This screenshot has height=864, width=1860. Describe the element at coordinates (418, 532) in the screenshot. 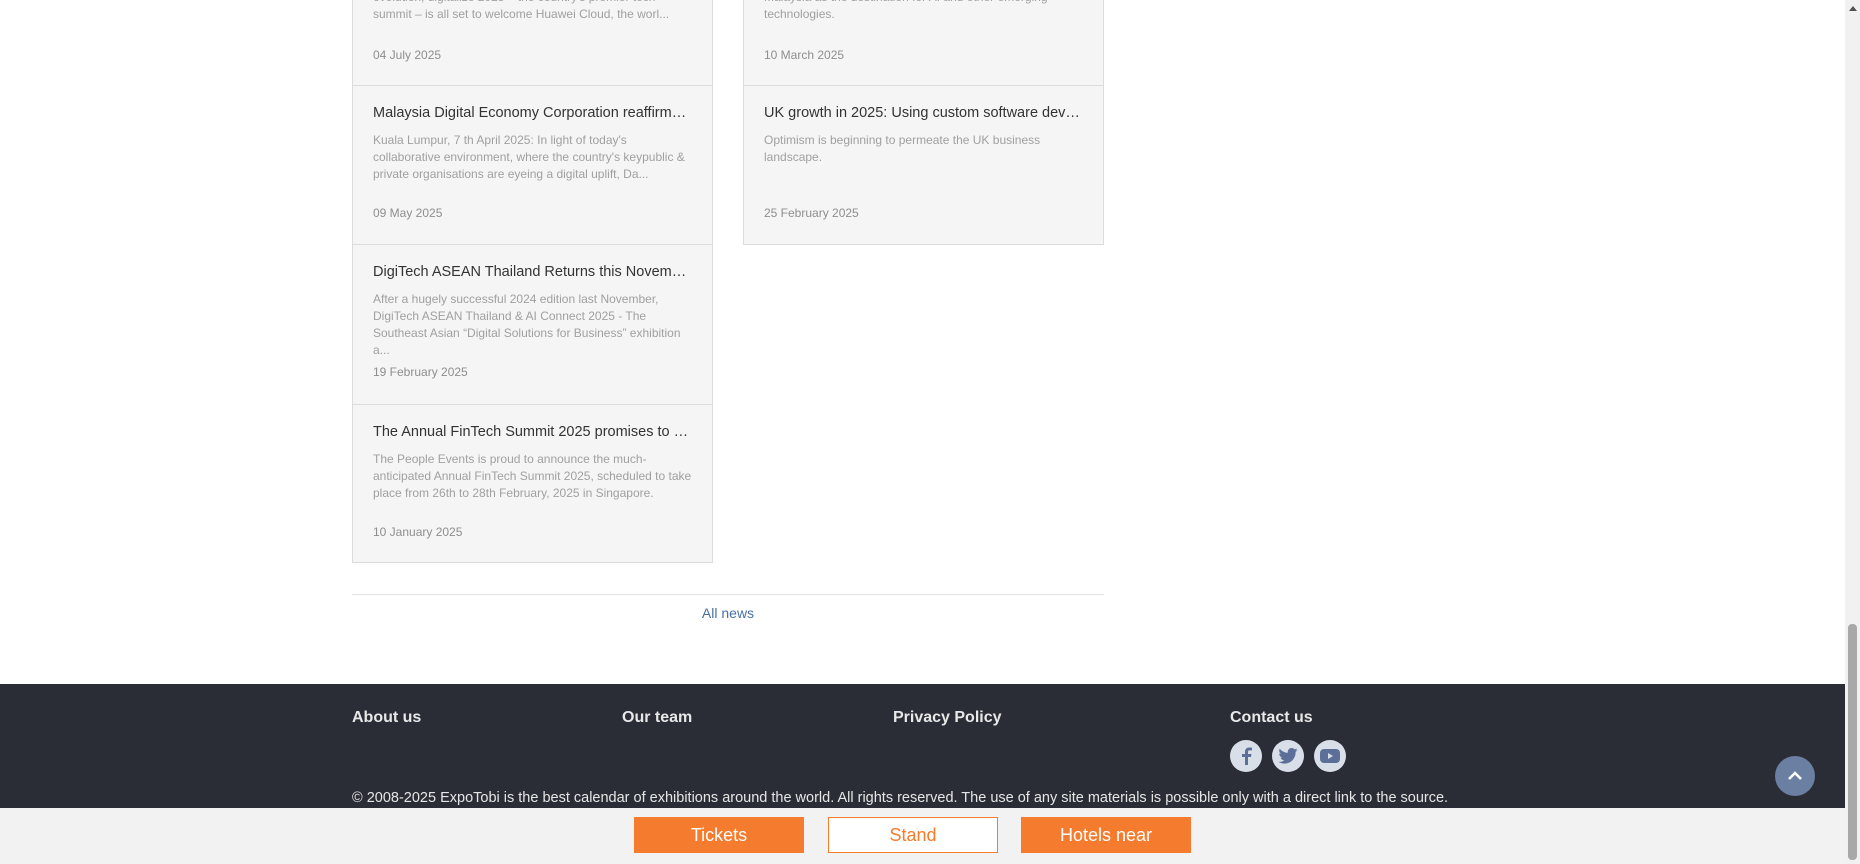

I see `news-date: 10 January 2025` at that location.